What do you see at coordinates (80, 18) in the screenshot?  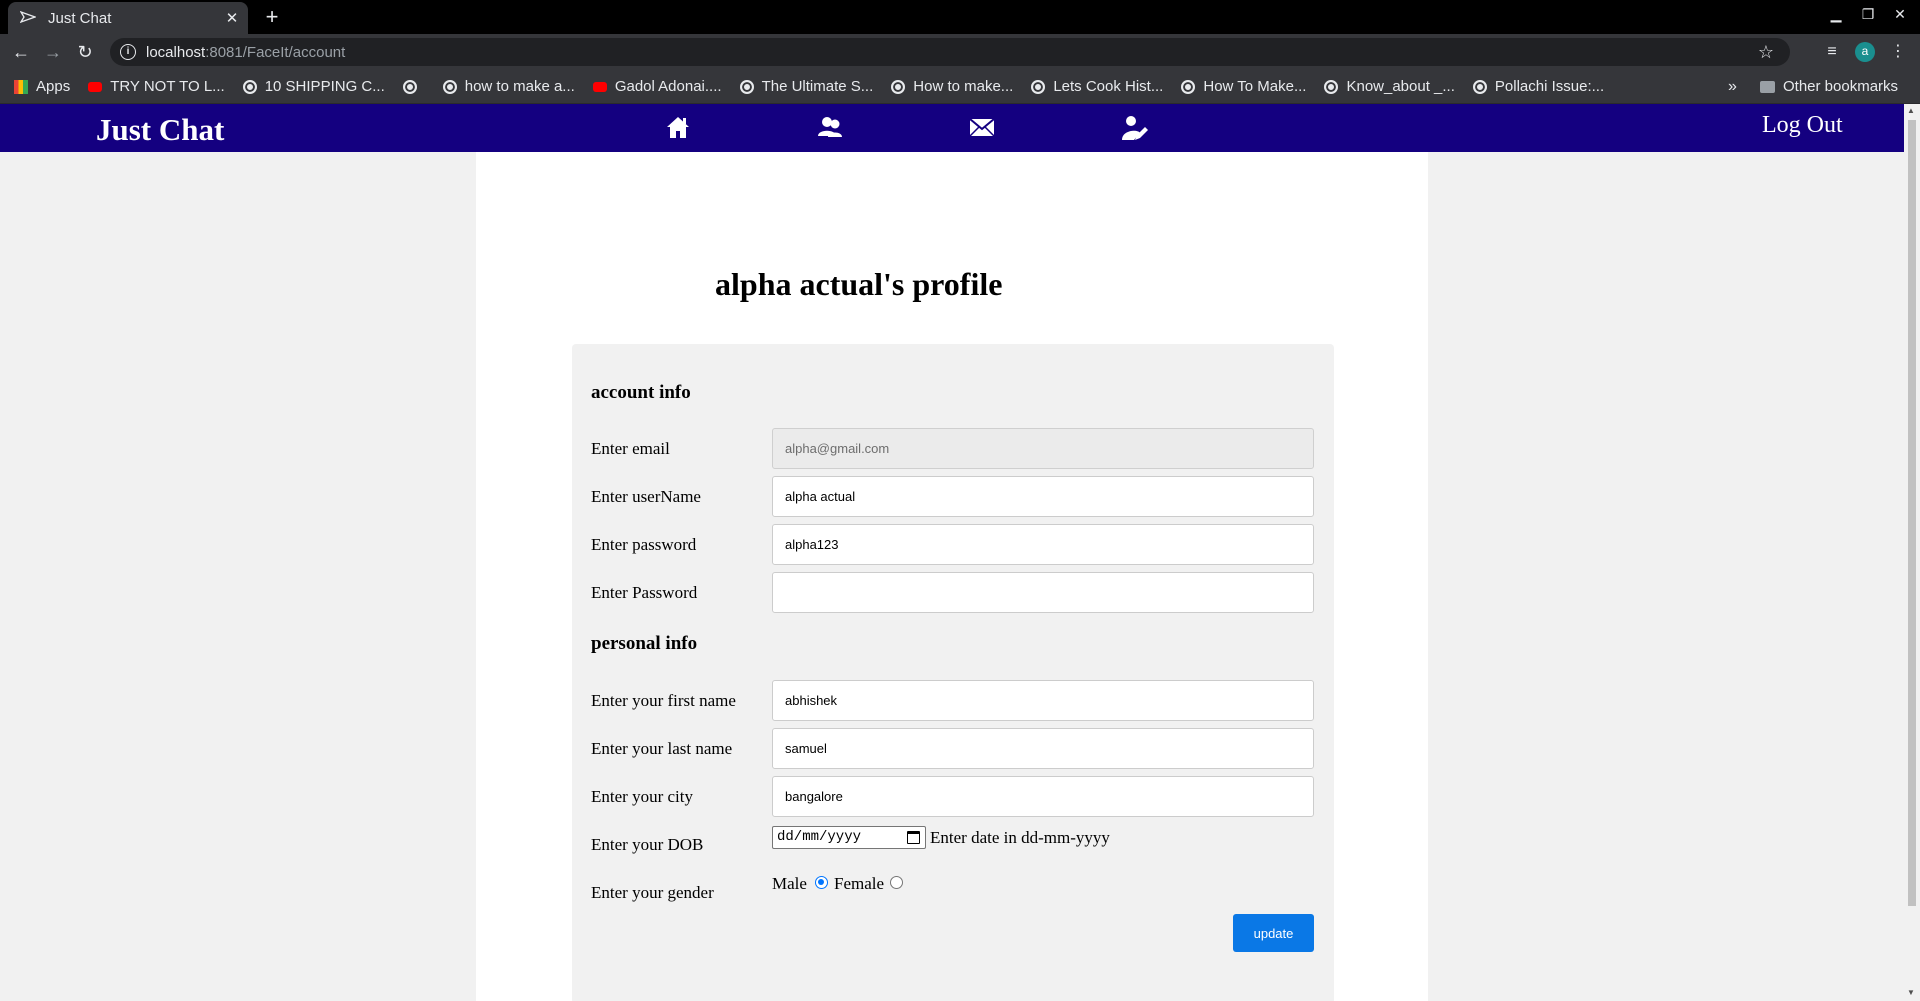 I see `tab-title: Just Chat` at bounding box center [80, 18].